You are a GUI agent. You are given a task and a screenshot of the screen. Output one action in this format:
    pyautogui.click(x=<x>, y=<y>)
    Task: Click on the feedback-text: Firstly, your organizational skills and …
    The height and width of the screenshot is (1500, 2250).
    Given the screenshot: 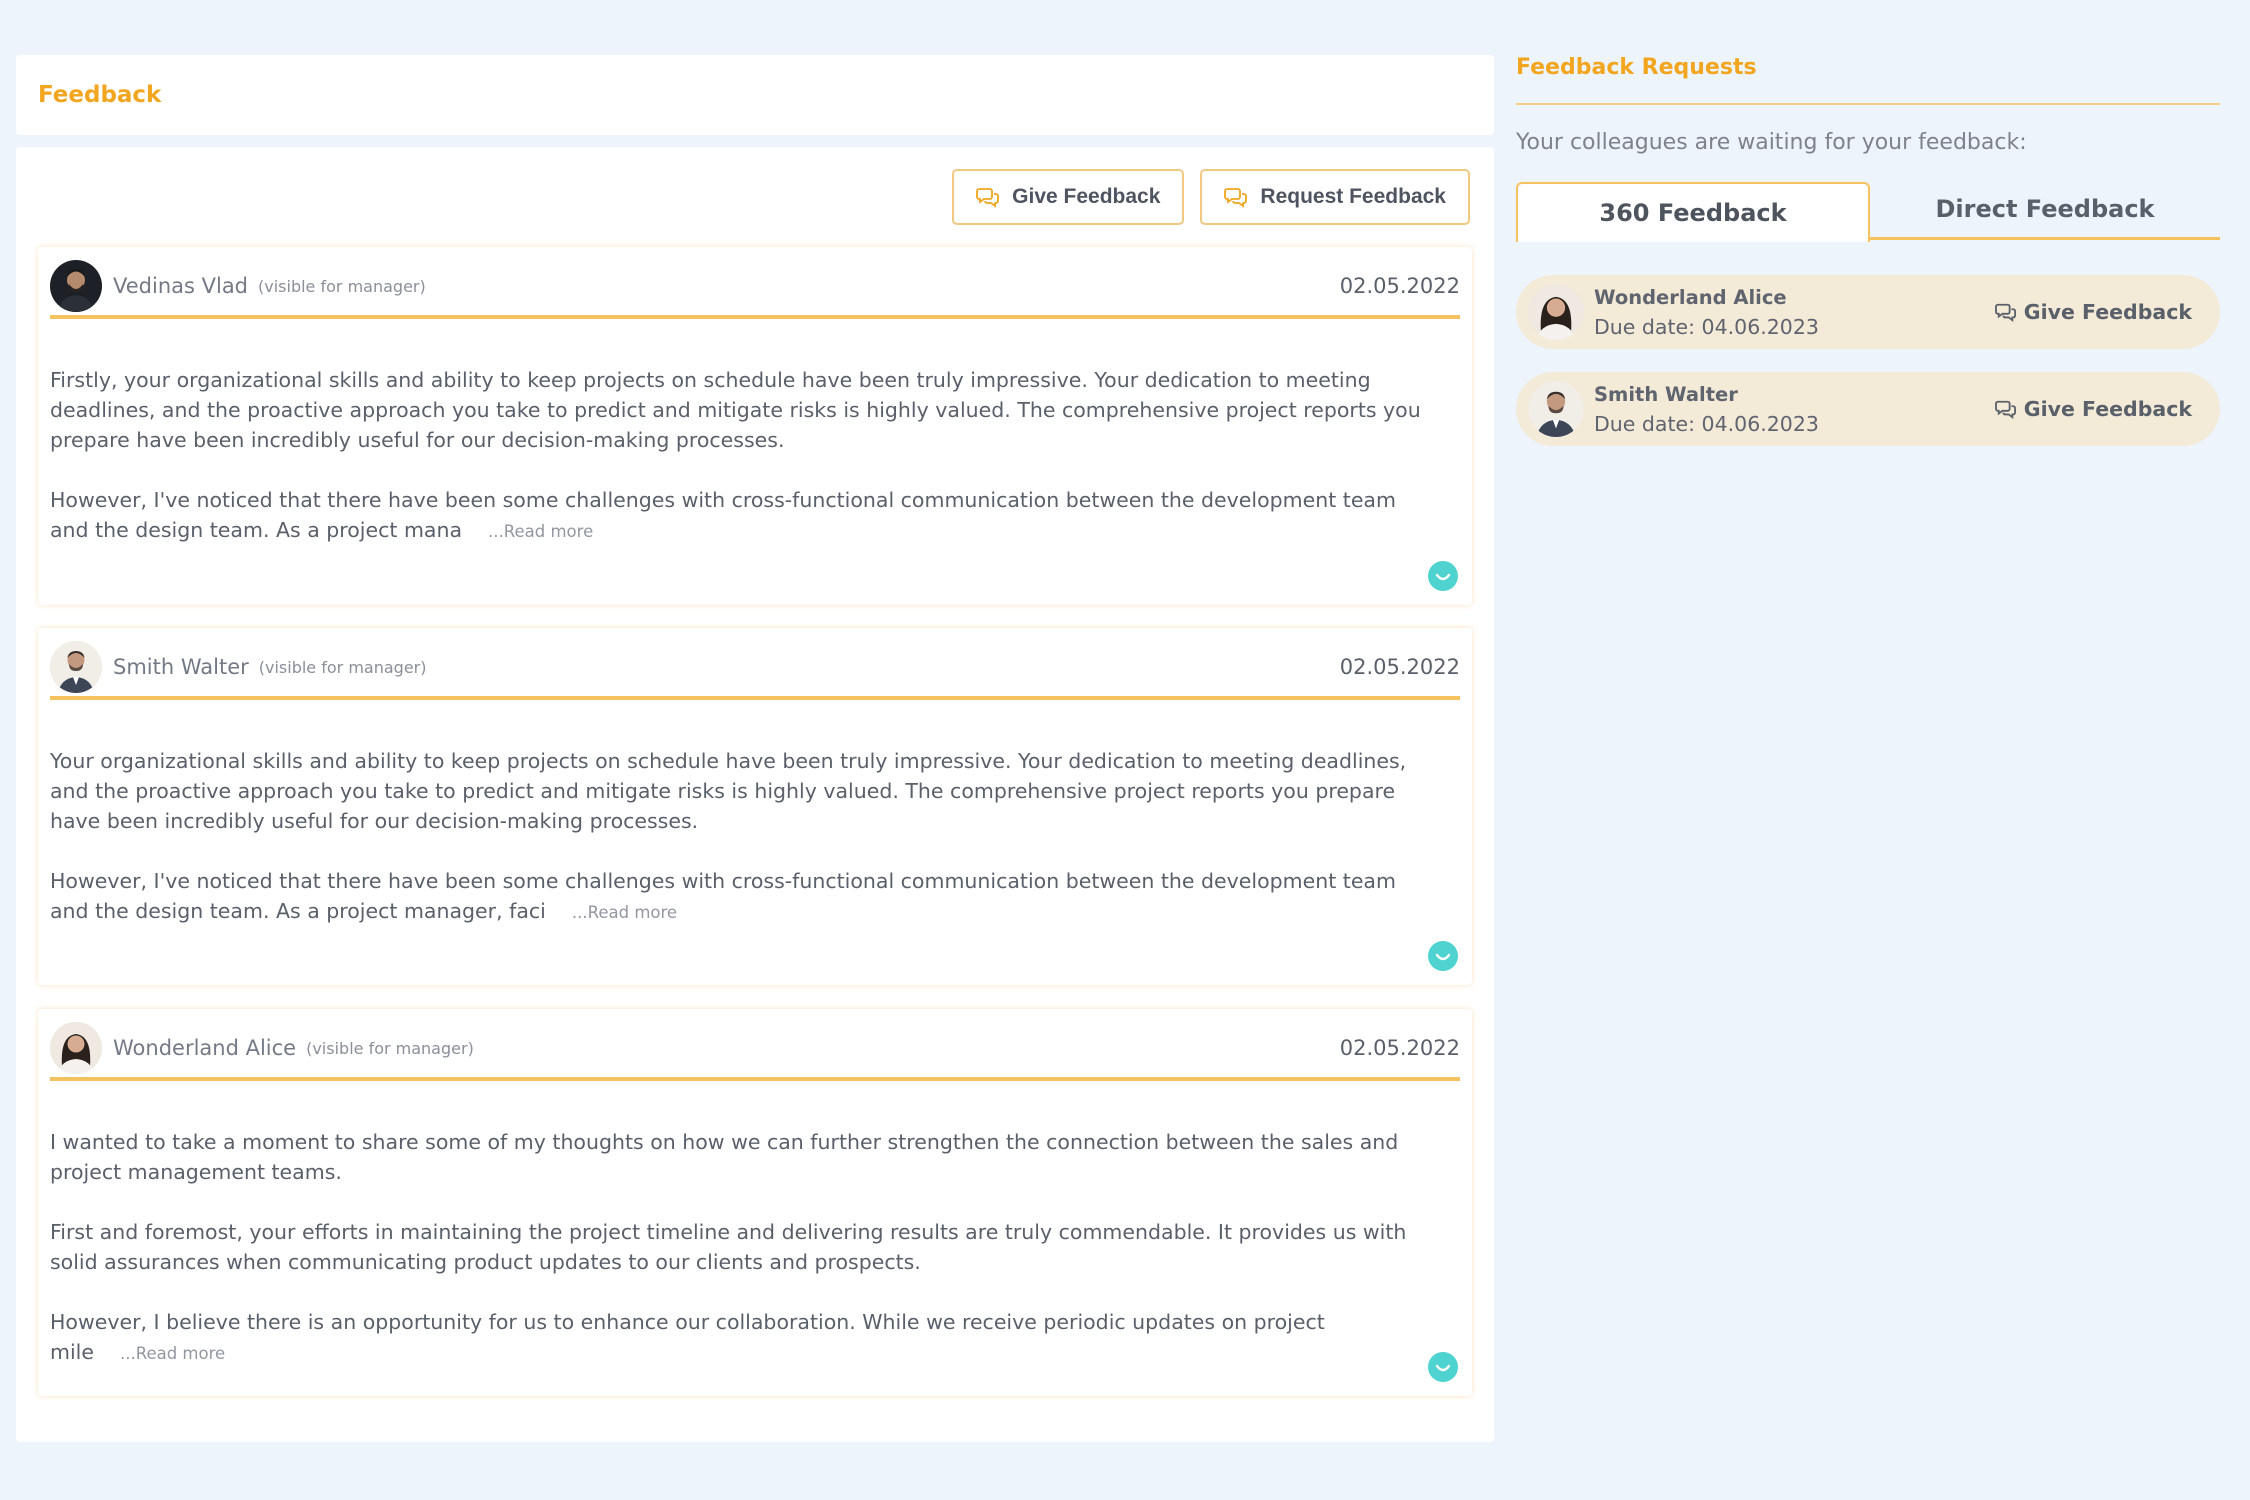 What is the action you would take?
    pyautogui.click(x=741, y=456)
    